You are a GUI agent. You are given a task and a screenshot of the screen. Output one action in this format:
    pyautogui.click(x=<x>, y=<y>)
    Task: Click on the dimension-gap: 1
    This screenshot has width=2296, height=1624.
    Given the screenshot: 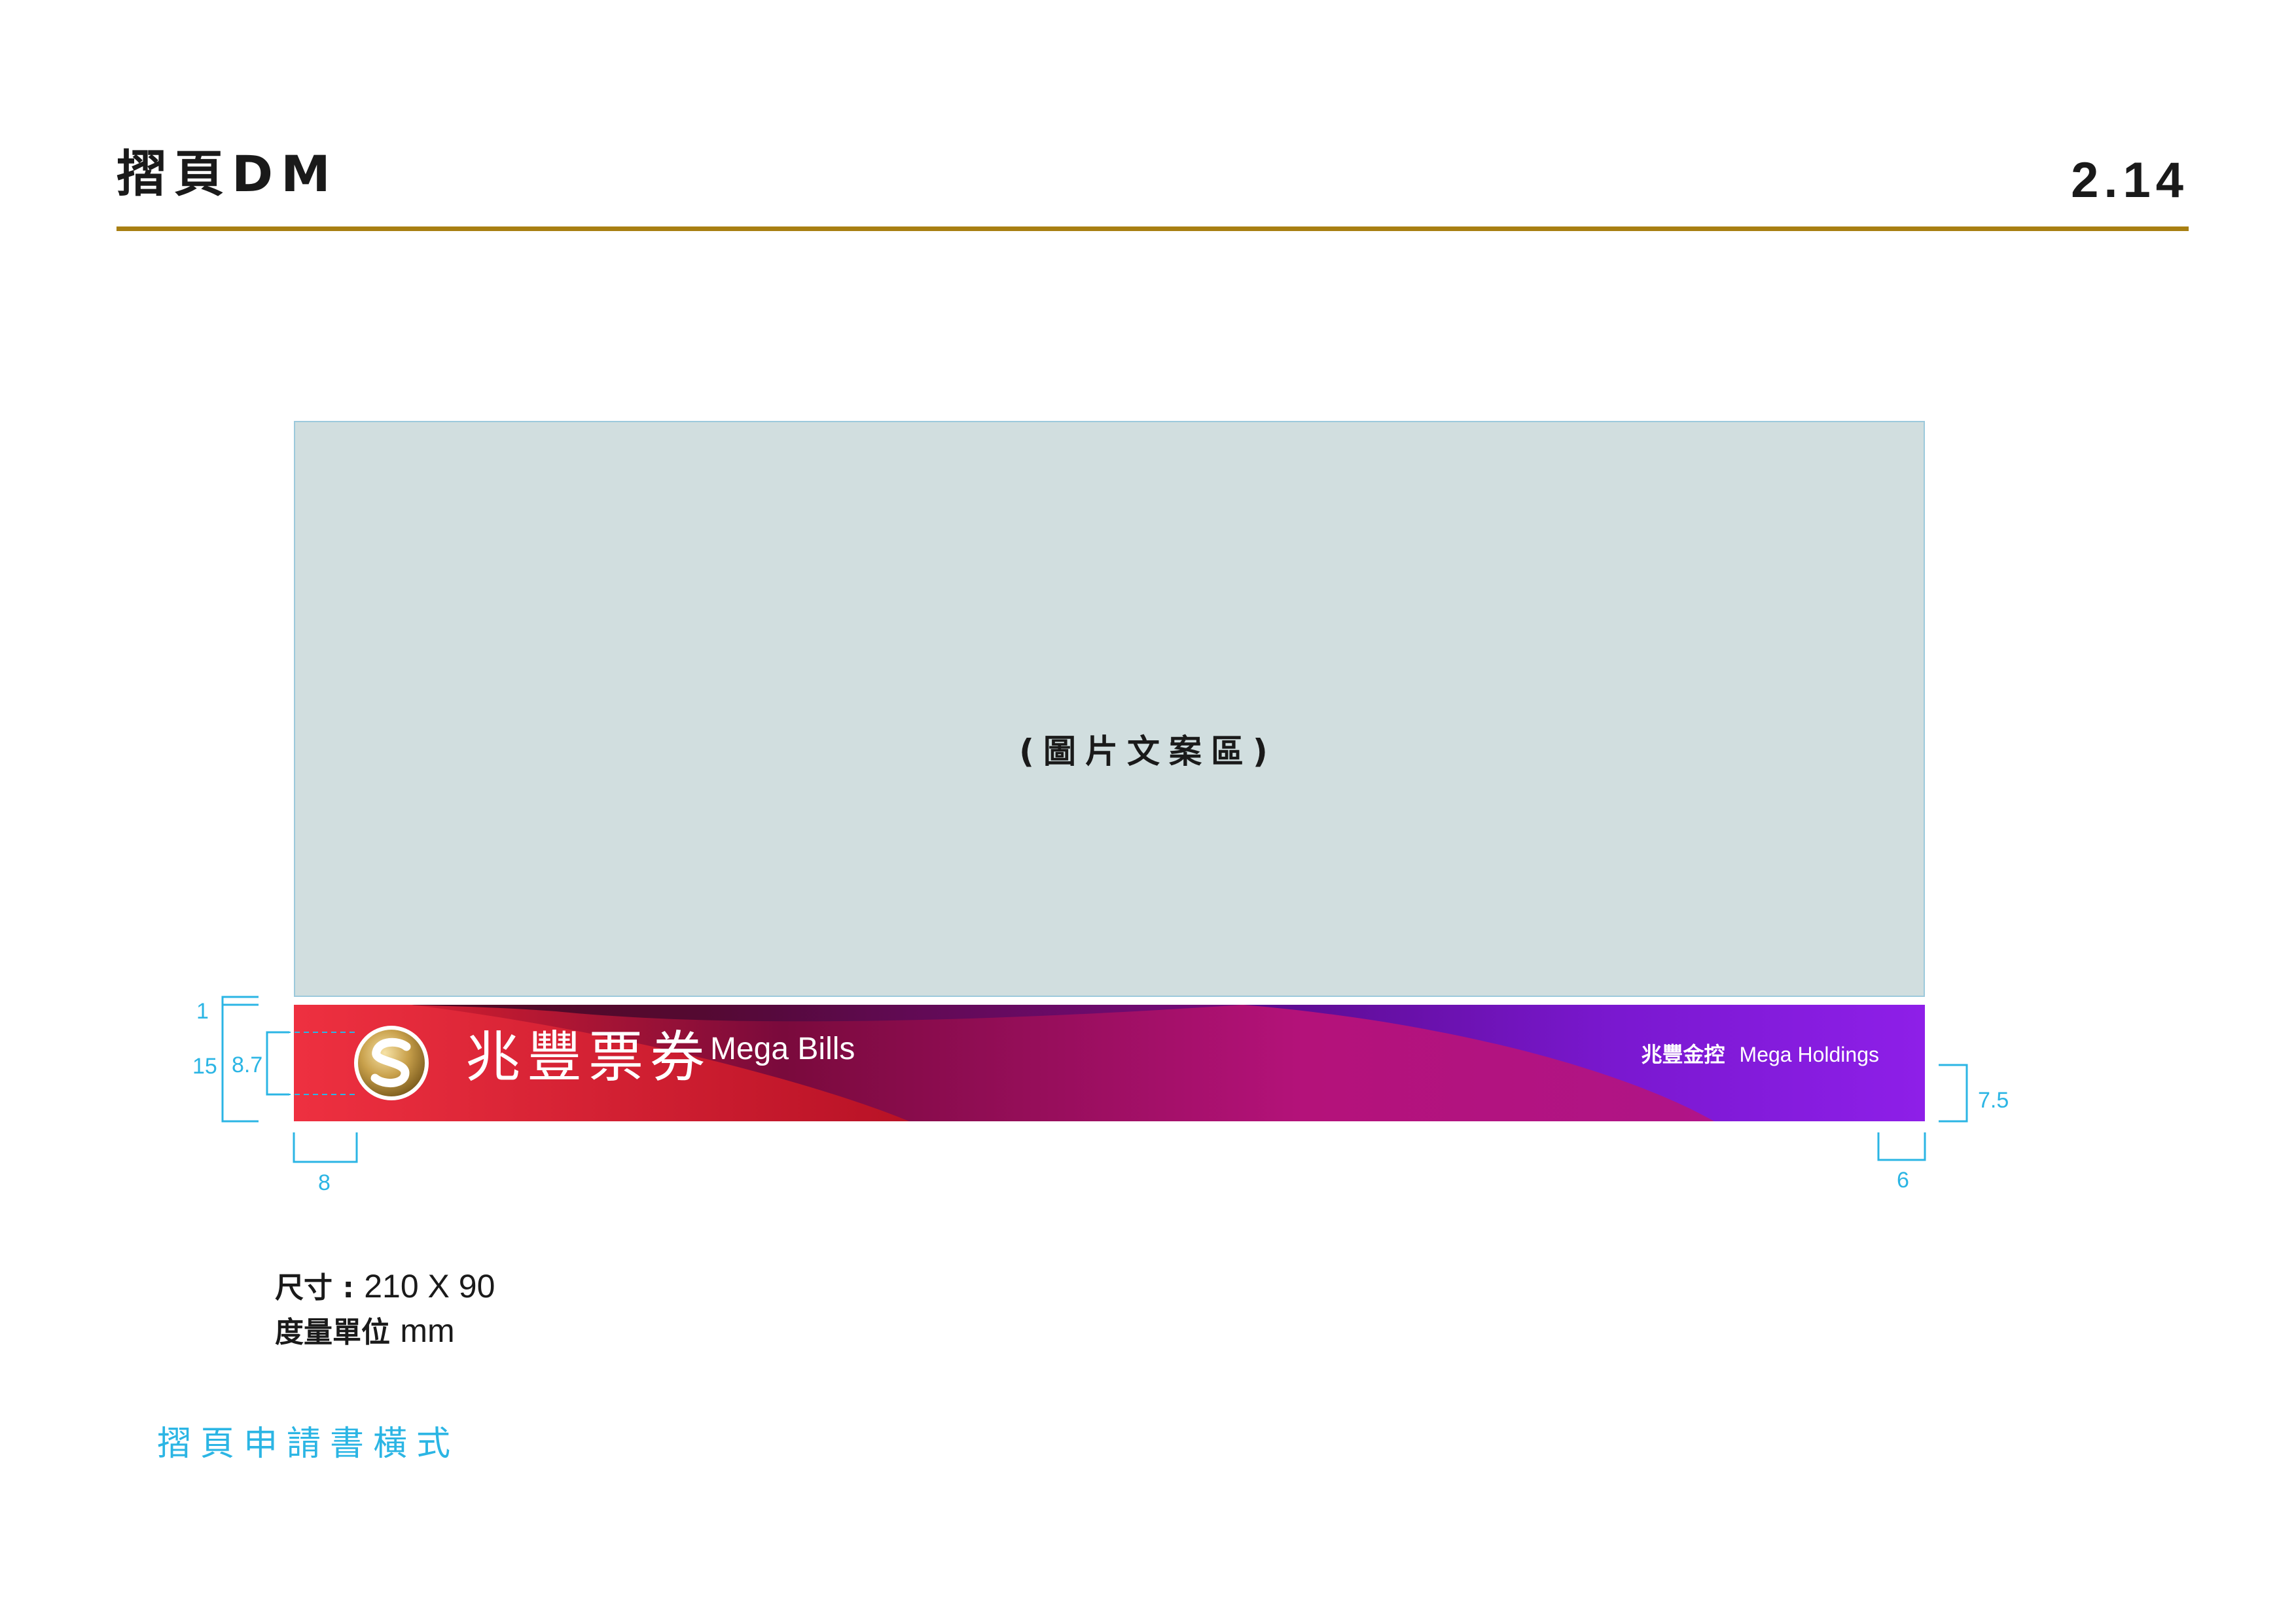 What is the action you would take?
    pyautogui.click(x=202, y=1011)
    